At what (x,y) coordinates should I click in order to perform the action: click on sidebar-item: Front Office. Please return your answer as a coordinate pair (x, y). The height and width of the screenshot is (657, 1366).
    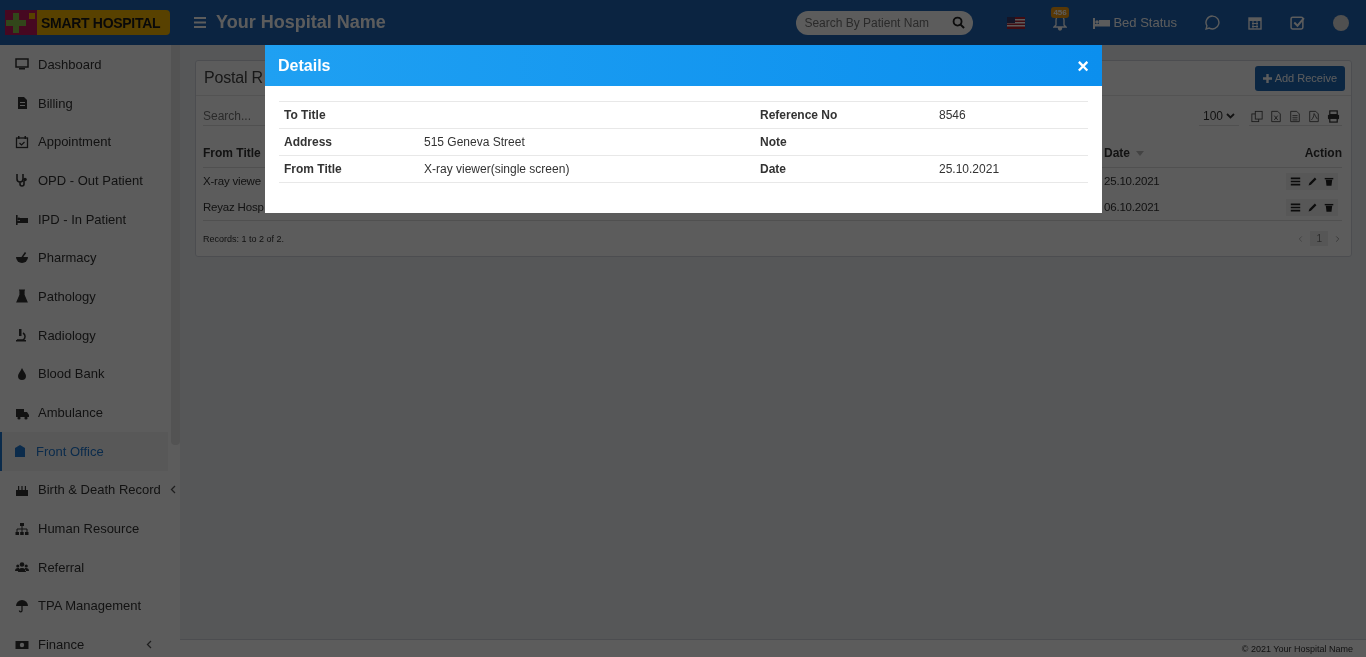
    Looking at the image, I should click on (84, 451).